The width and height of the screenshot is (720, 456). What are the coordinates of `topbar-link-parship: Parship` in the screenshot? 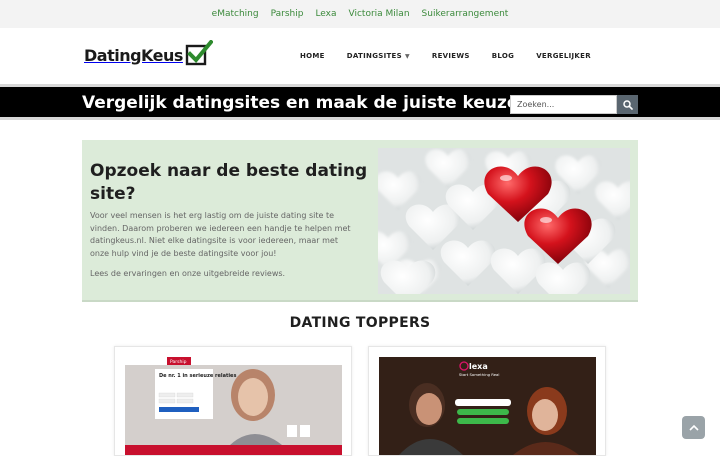 It's located at (287, 14).